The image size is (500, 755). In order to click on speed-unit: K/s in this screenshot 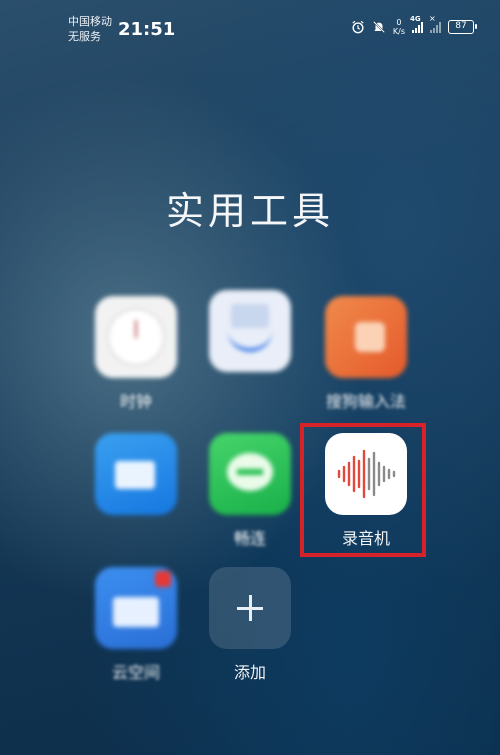, I will do `click(398, 31)`.